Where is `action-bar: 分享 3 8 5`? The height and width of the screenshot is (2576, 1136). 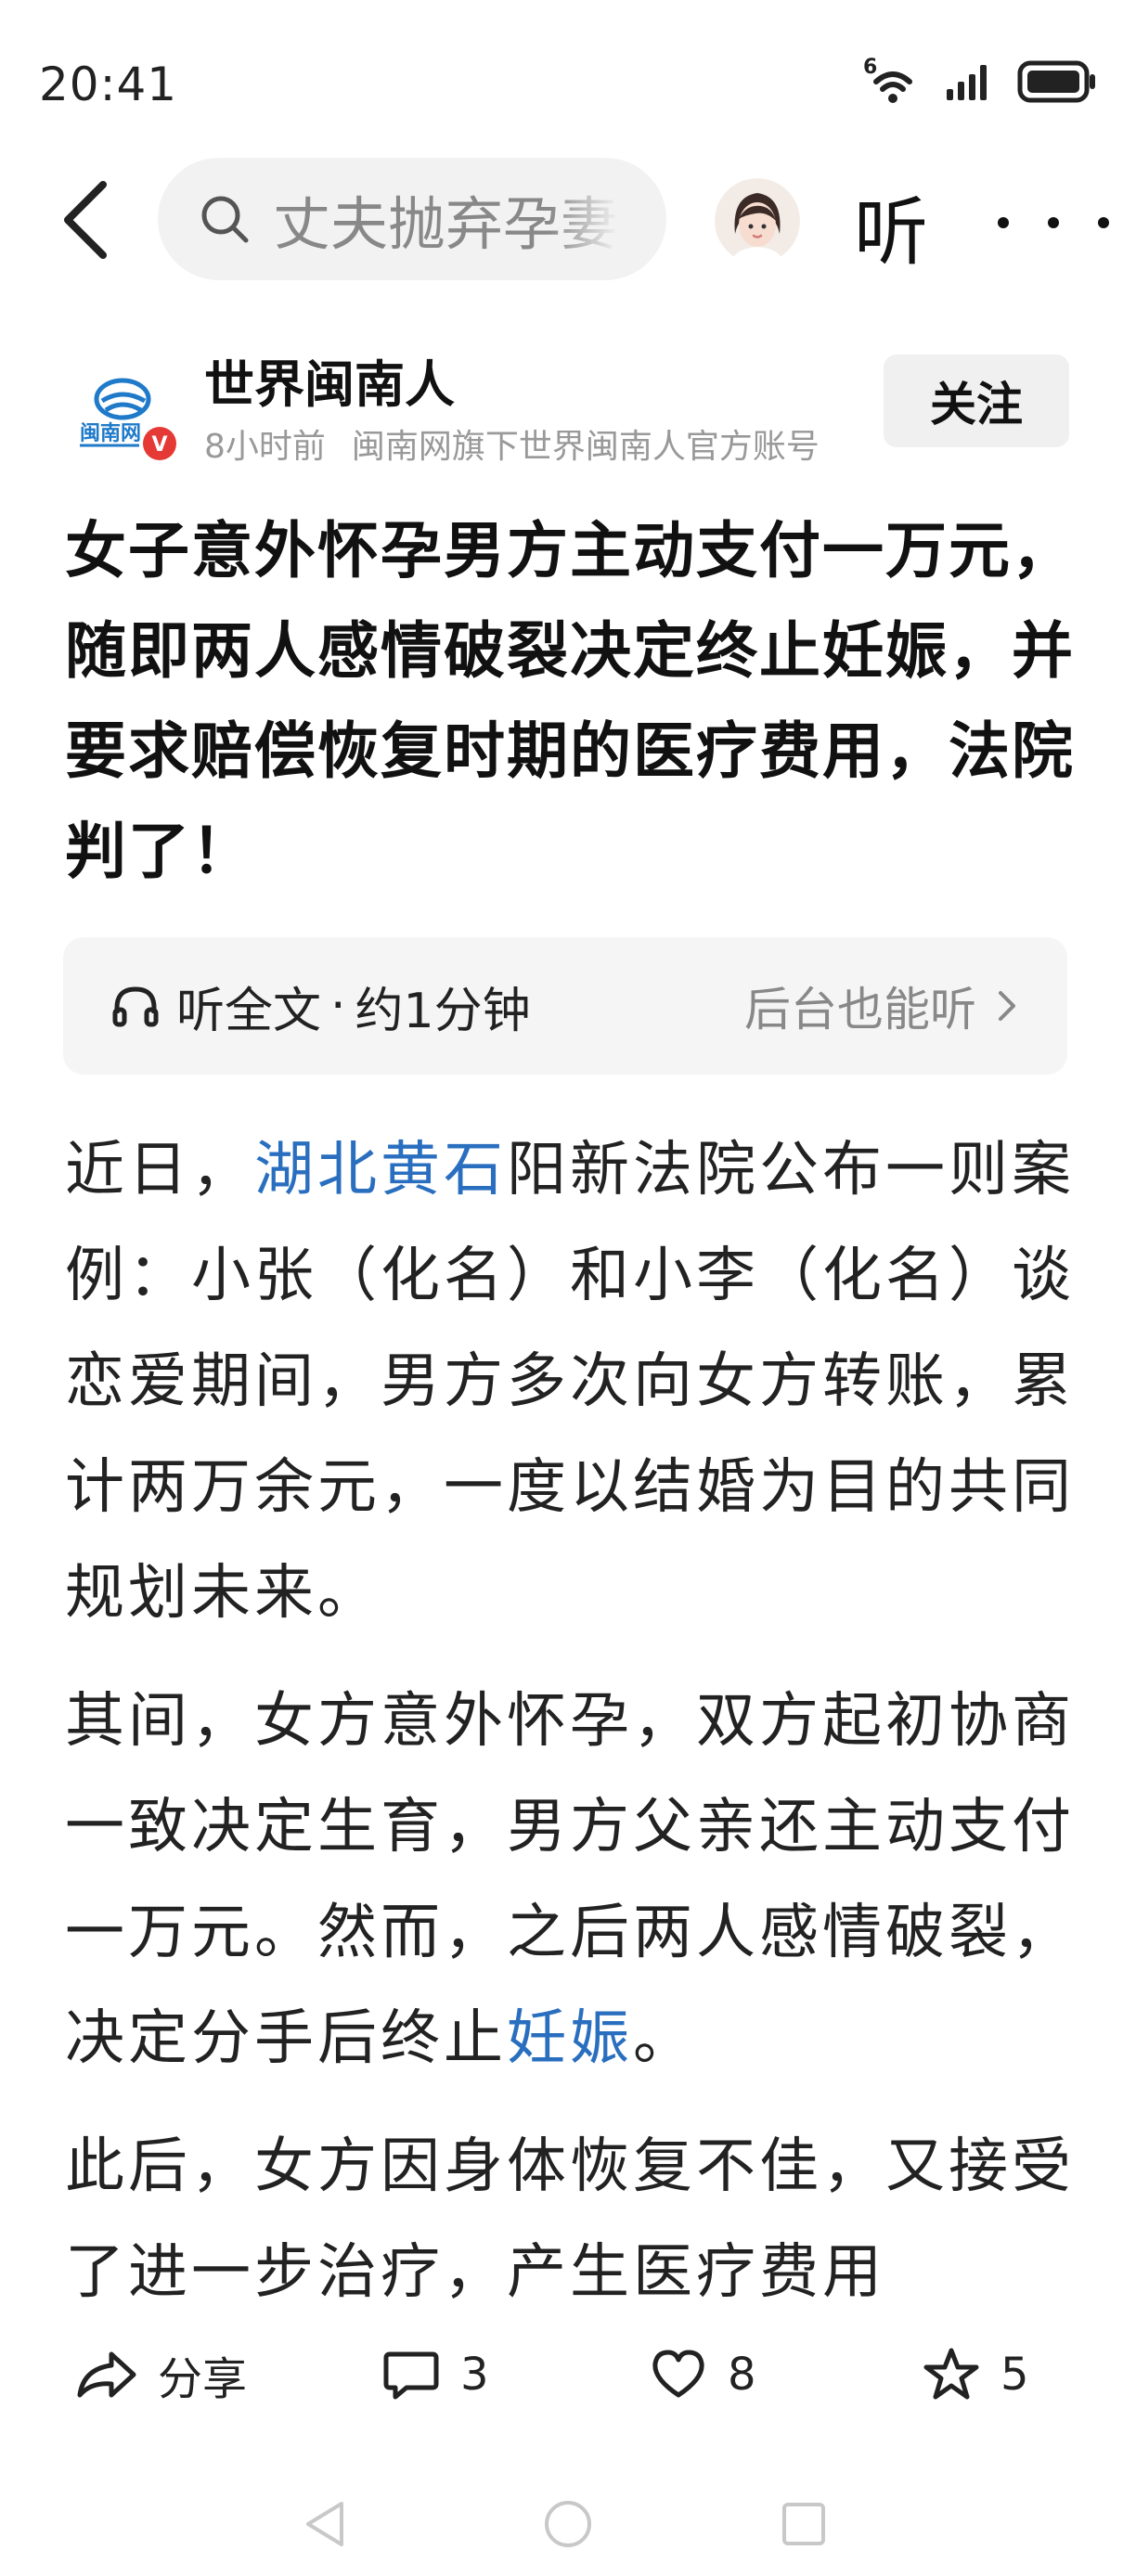 action-bar: 分享 3 8 5 is located at coordinates (568, 2375).